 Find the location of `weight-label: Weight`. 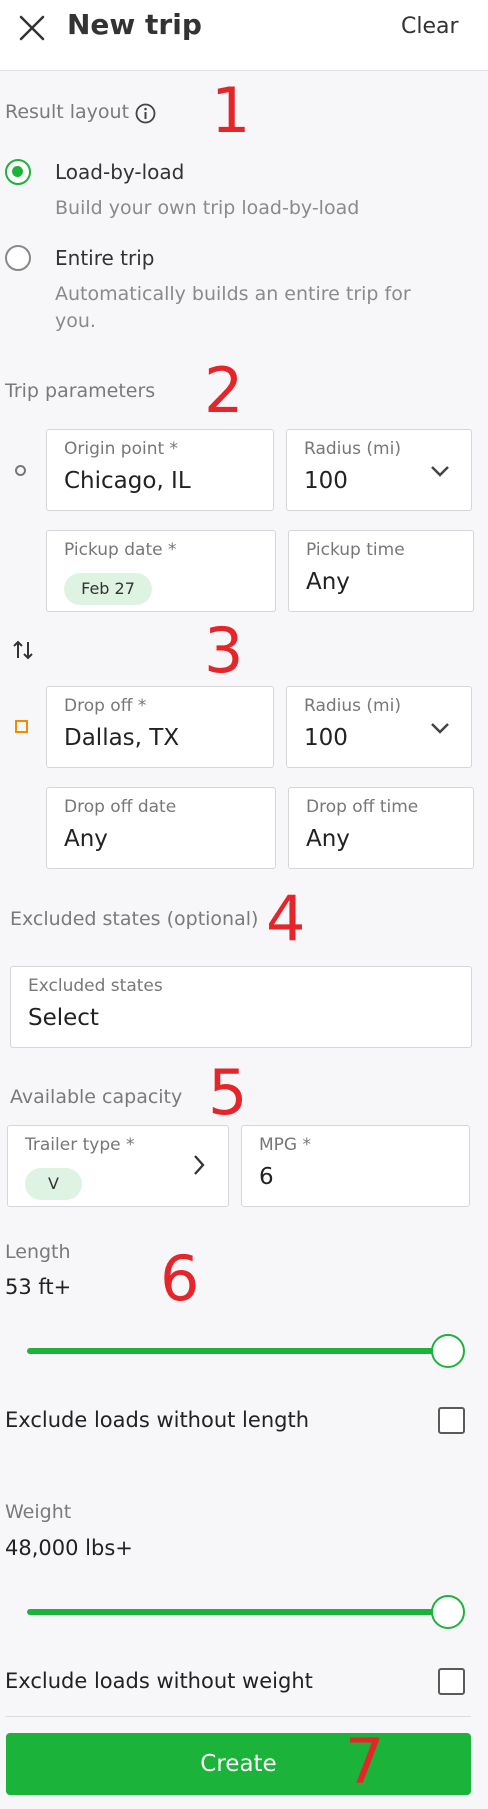

weight-label: Weight is located at coordinates (38, 1512).